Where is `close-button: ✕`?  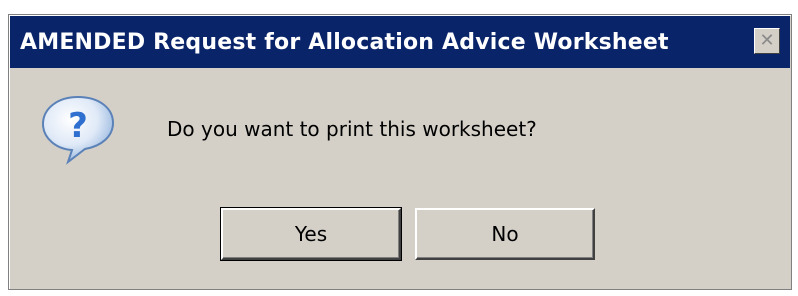 close-button: ✕ is located at coordinates (767, 41).